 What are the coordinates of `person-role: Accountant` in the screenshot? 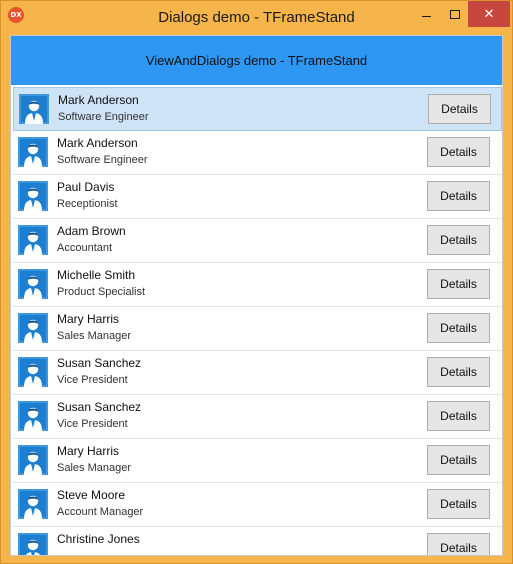 It's located at (85, 248).